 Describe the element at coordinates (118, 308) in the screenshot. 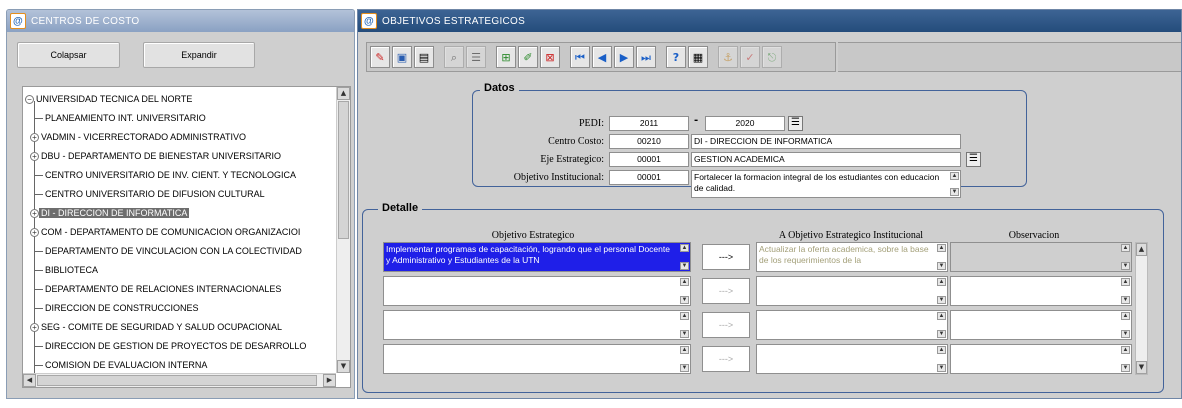

I see `tree-item: DIRECCION DE CONSTRUCCIONES` at that location.